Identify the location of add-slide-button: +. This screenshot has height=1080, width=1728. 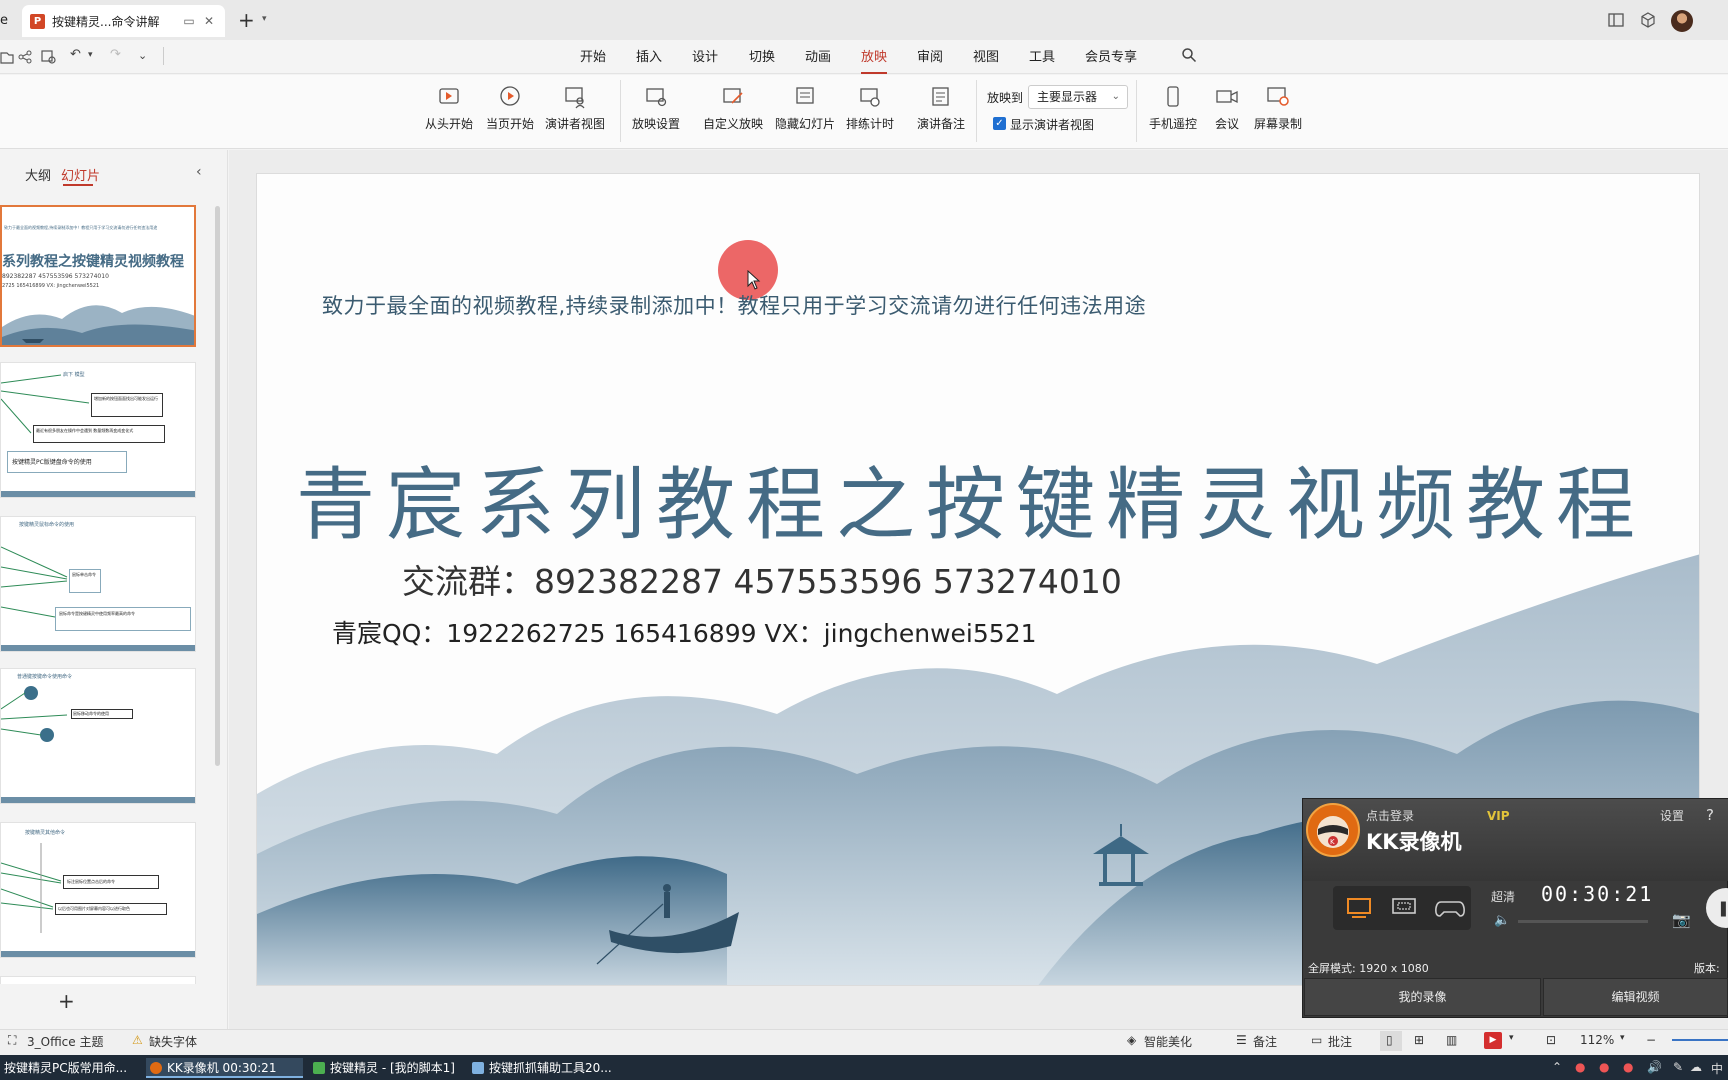
(66, 1001).